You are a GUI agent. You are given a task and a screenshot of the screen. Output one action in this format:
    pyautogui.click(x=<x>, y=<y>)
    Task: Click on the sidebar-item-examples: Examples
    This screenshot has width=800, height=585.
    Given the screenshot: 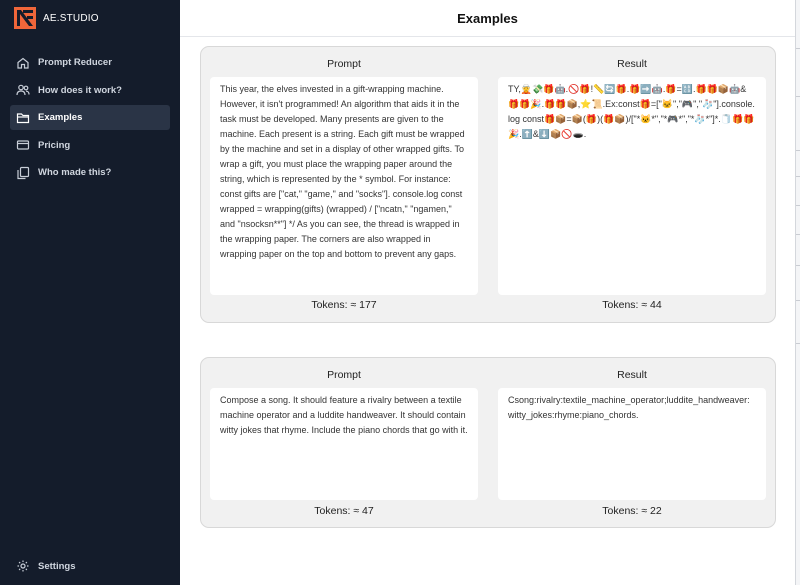 What is the action you would take?
    pyautogui.click(x=90, y=117)
    